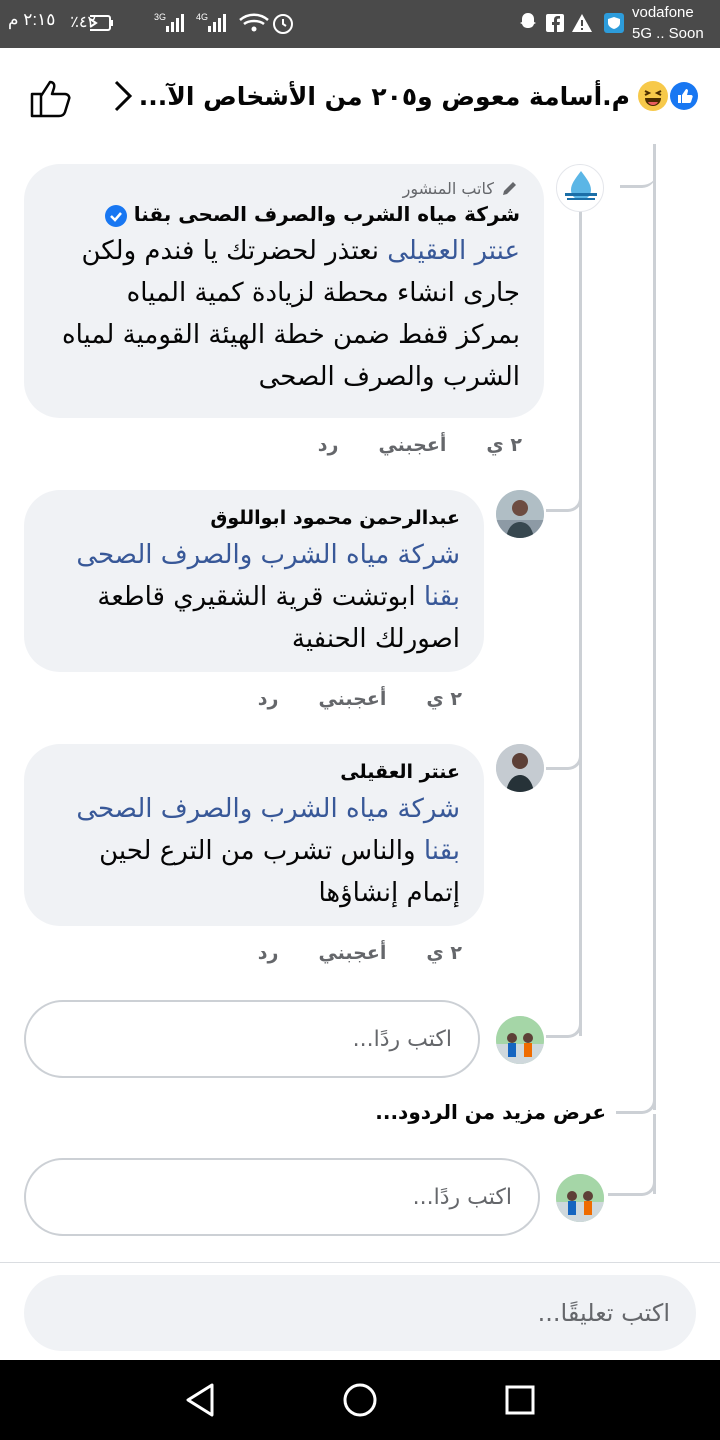 The height and width of the screenshot is (1440, 720). I want to click on comment-line: بقنا والناس تشرب من الترع لحين, so click(254, 851).